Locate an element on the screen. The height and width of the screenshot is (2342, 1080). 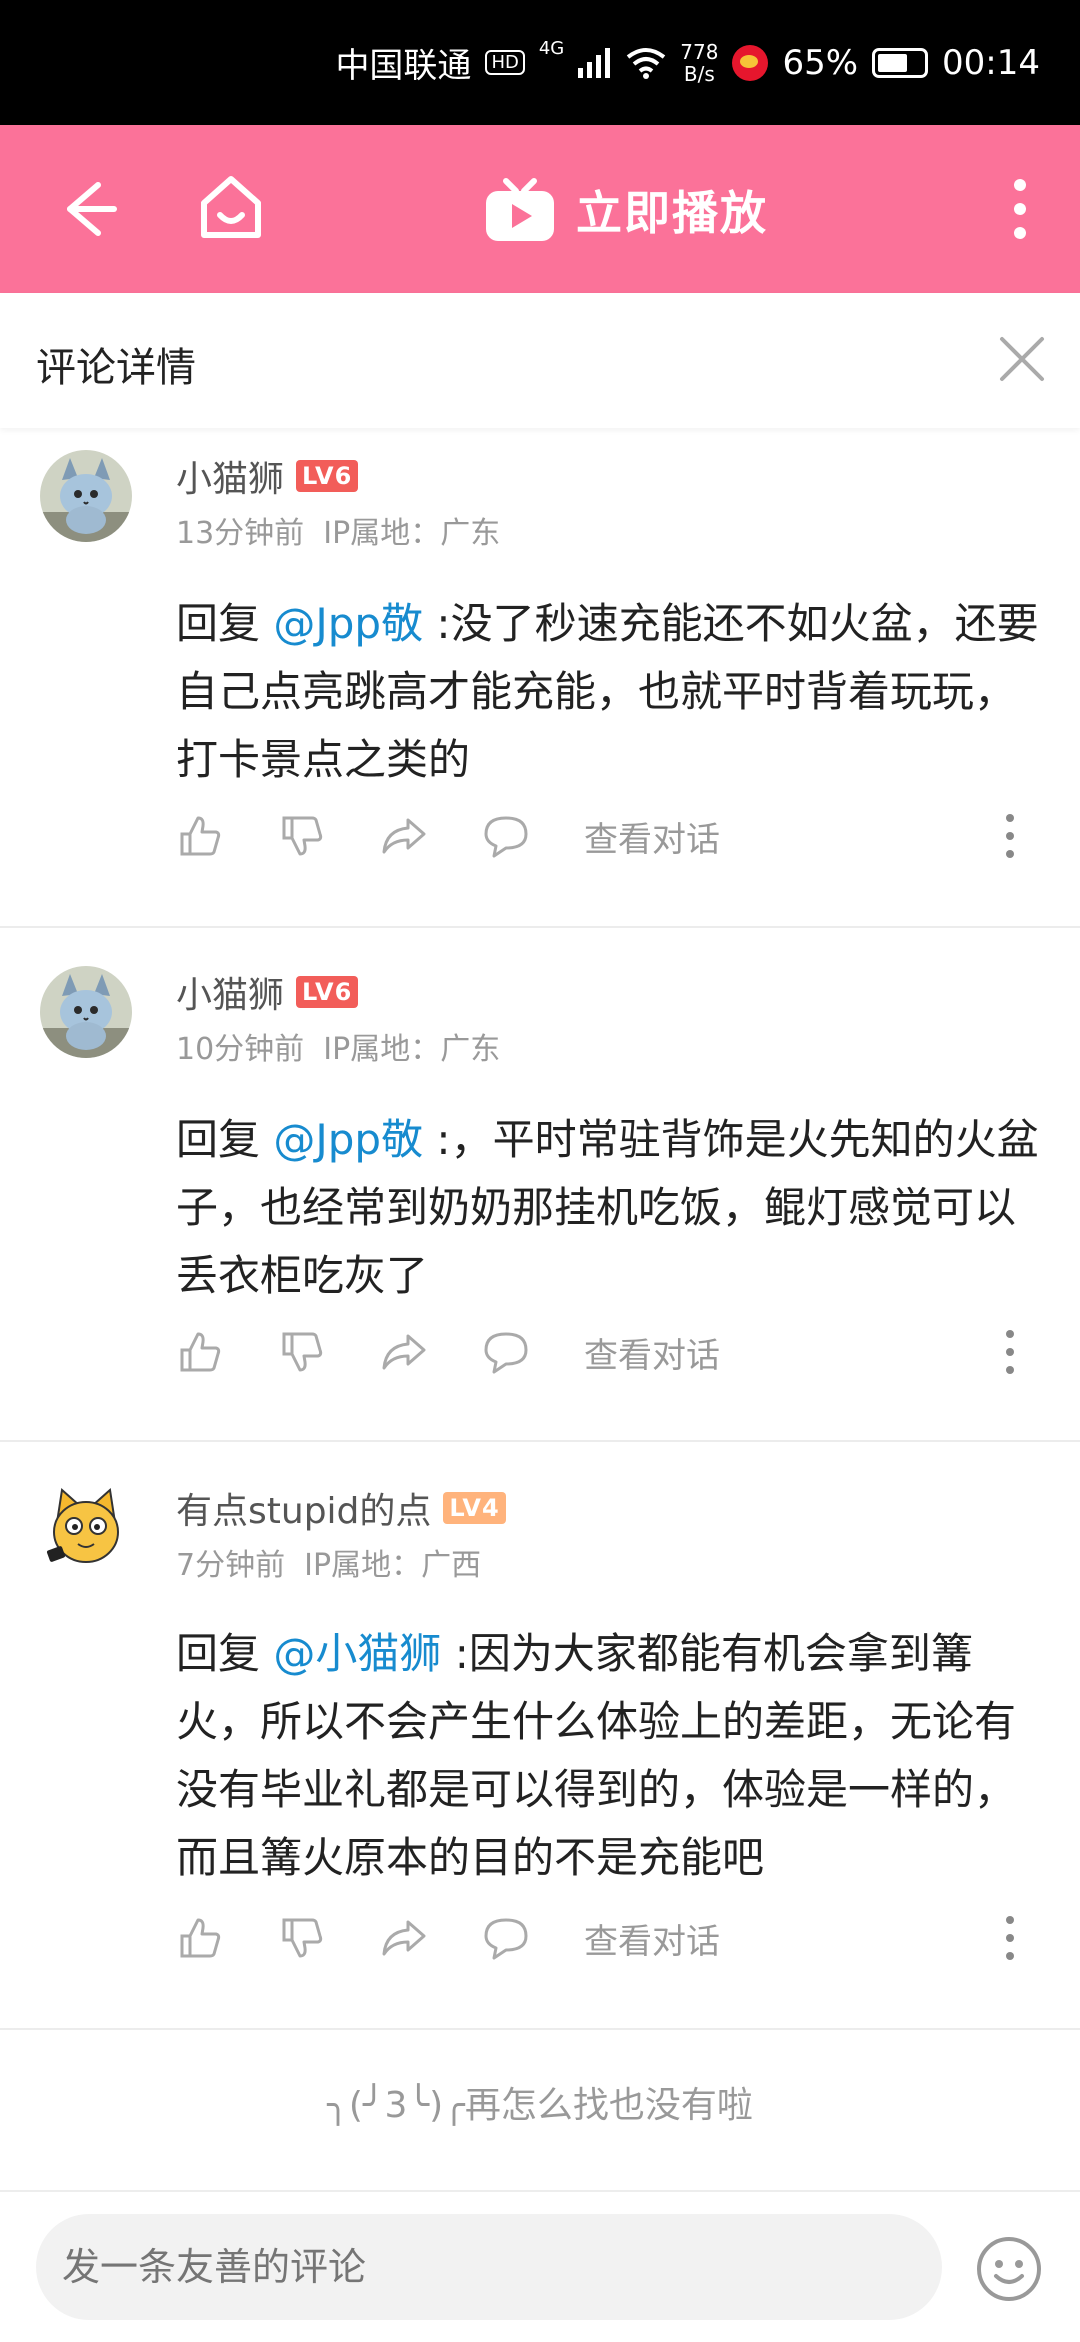
back-arrow-icon is located at coordinates (88, 209).